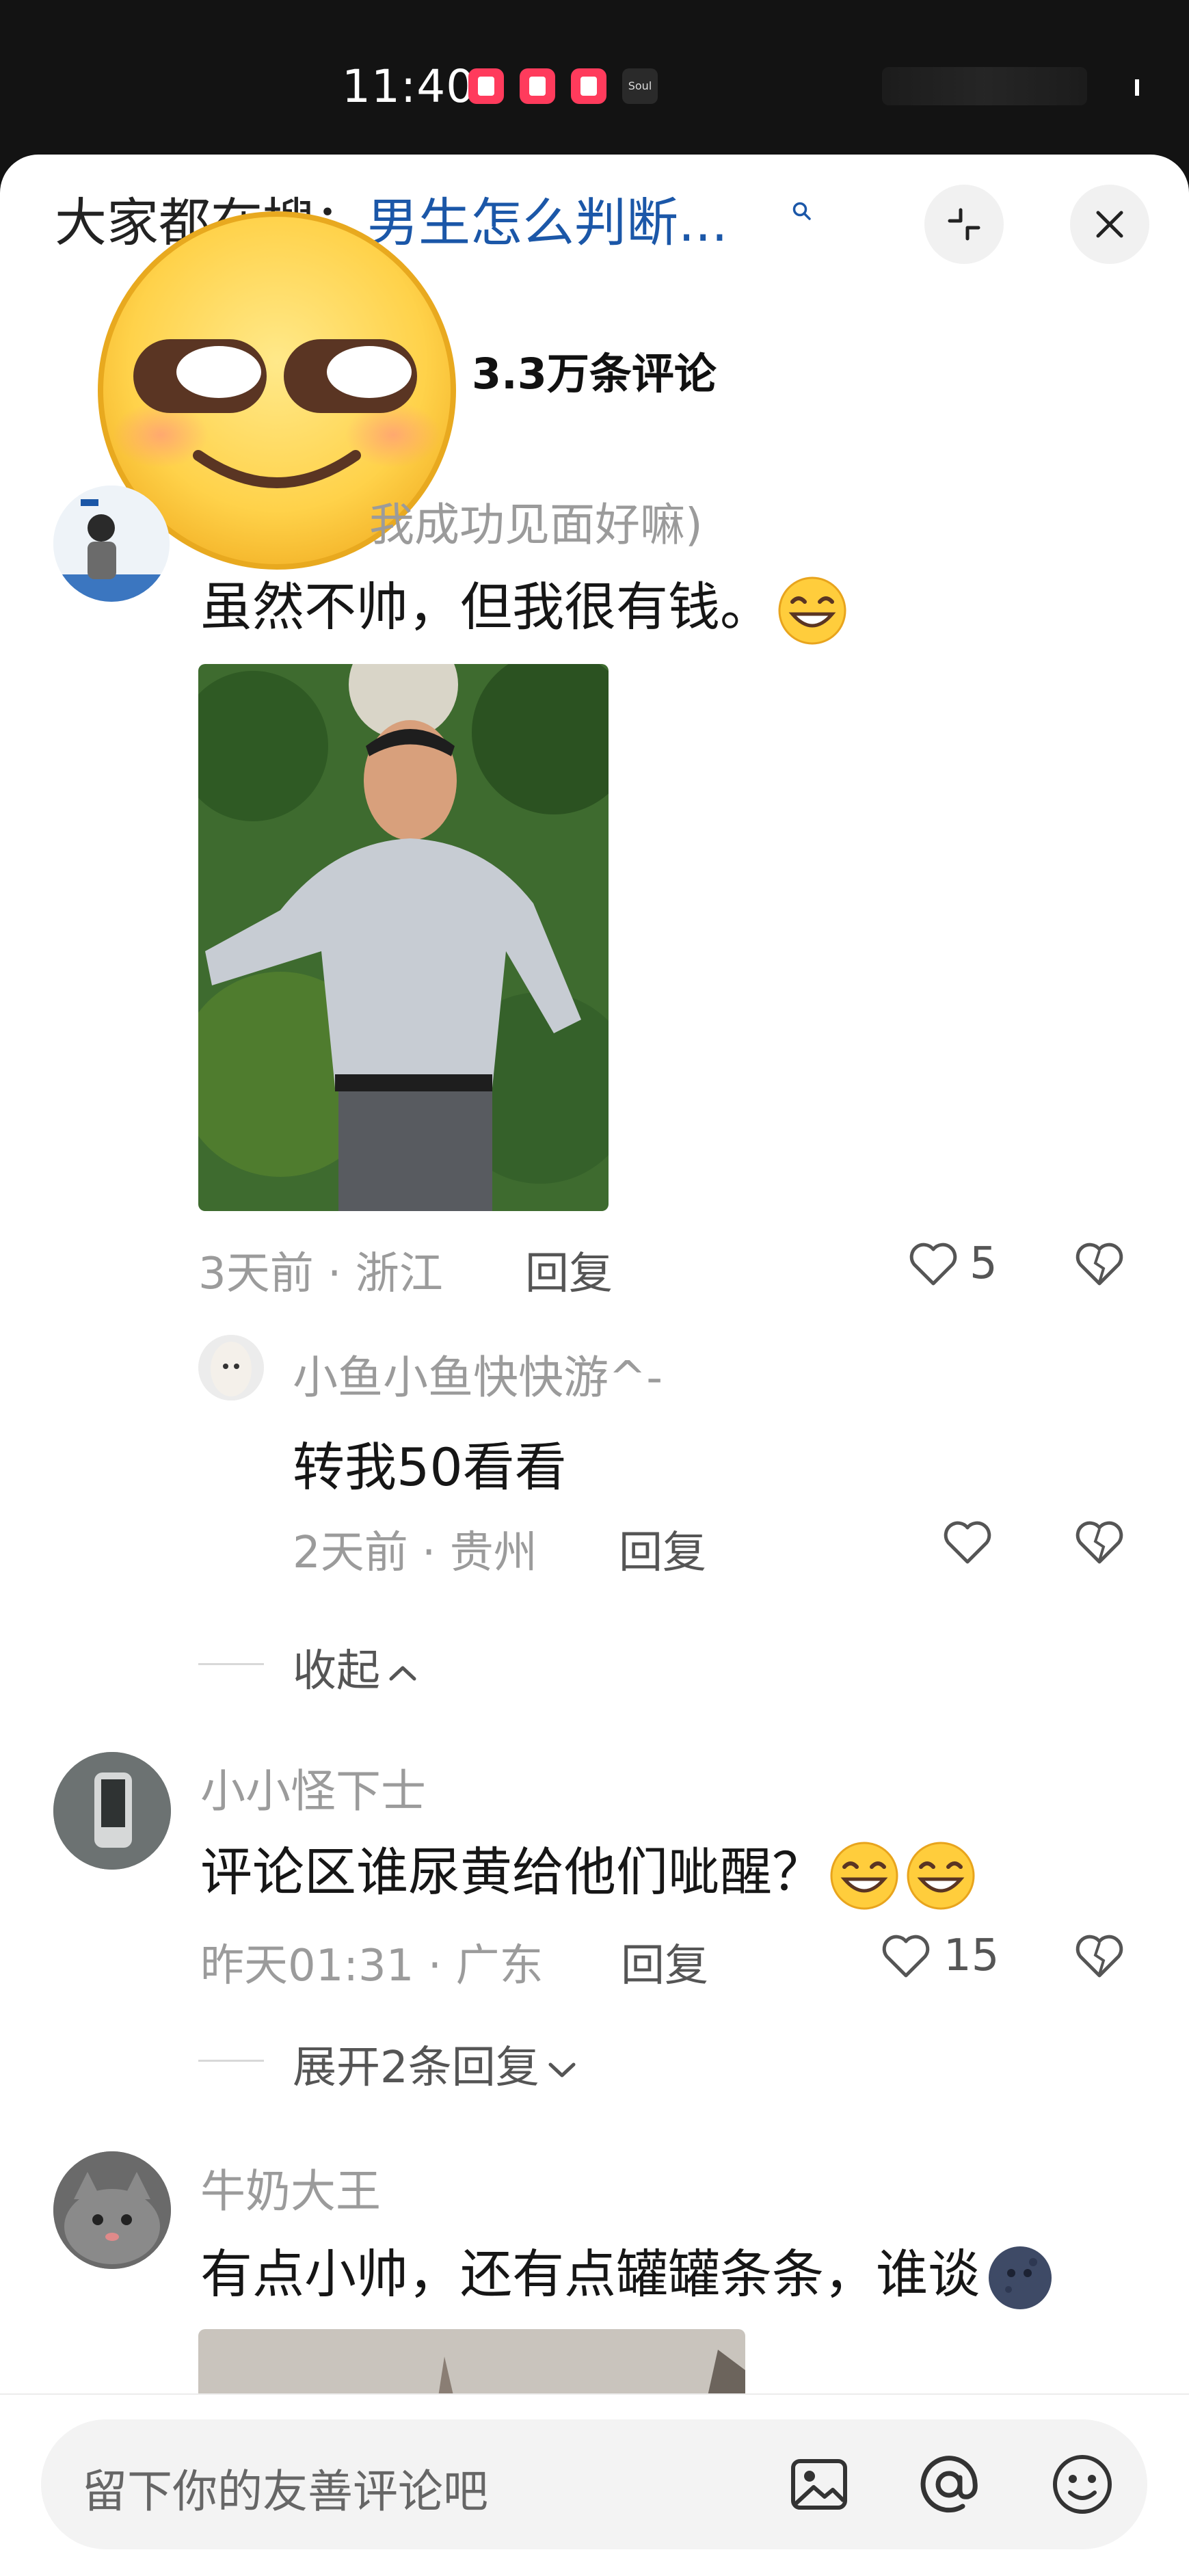 The height and width of the screenshot is (2576, 1189). I want to click on photo-man-in-garden, so click(403, 937).